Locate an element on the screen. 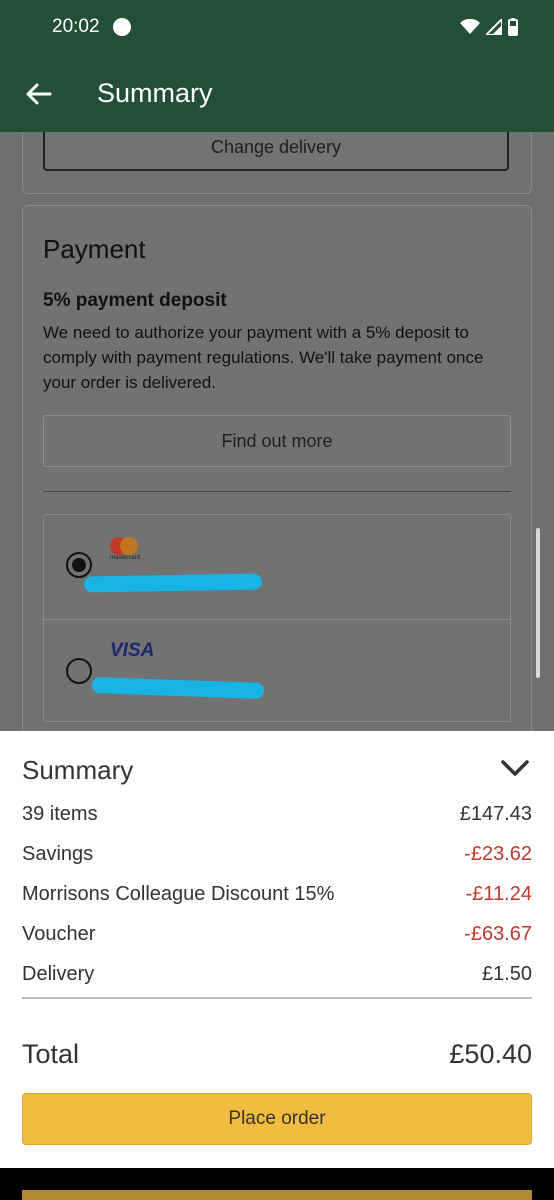 The image size is (554, 1200). summary-row-label: 39 items is located at coordinates (60, 814).